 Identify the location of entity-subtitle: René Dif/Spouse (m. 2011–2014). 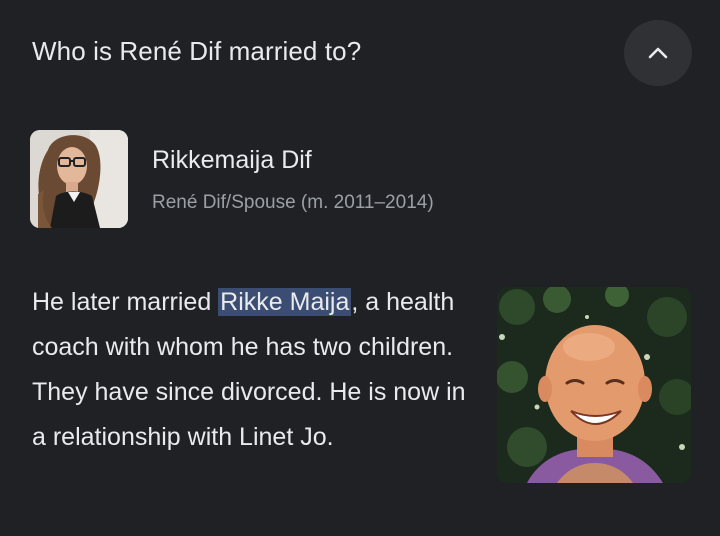
(293, 202).